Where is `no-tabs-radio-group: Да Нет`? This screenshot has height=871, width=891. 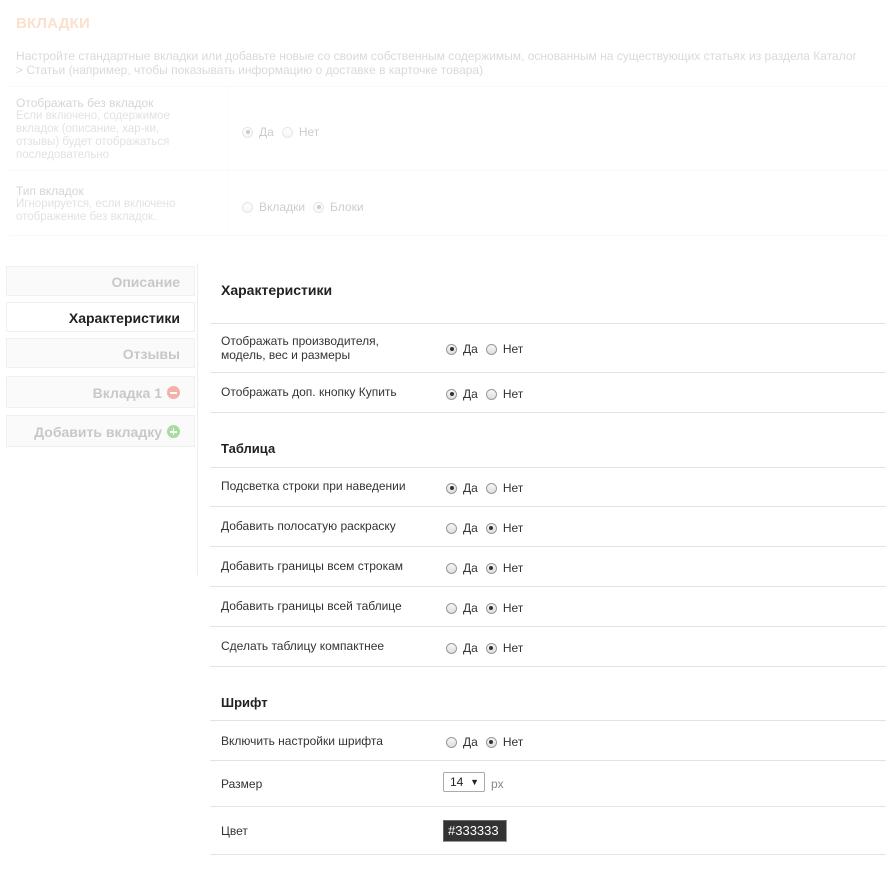 no-tabs-radio-group: Да Нет is located at coordinates (284, 132).